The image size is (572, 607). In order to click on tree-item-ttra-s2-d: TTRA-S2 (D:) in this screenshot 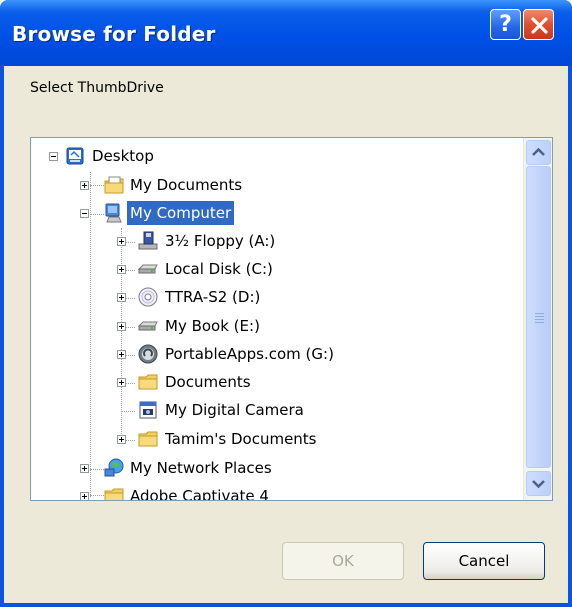, I will do `click(276, 297)`.